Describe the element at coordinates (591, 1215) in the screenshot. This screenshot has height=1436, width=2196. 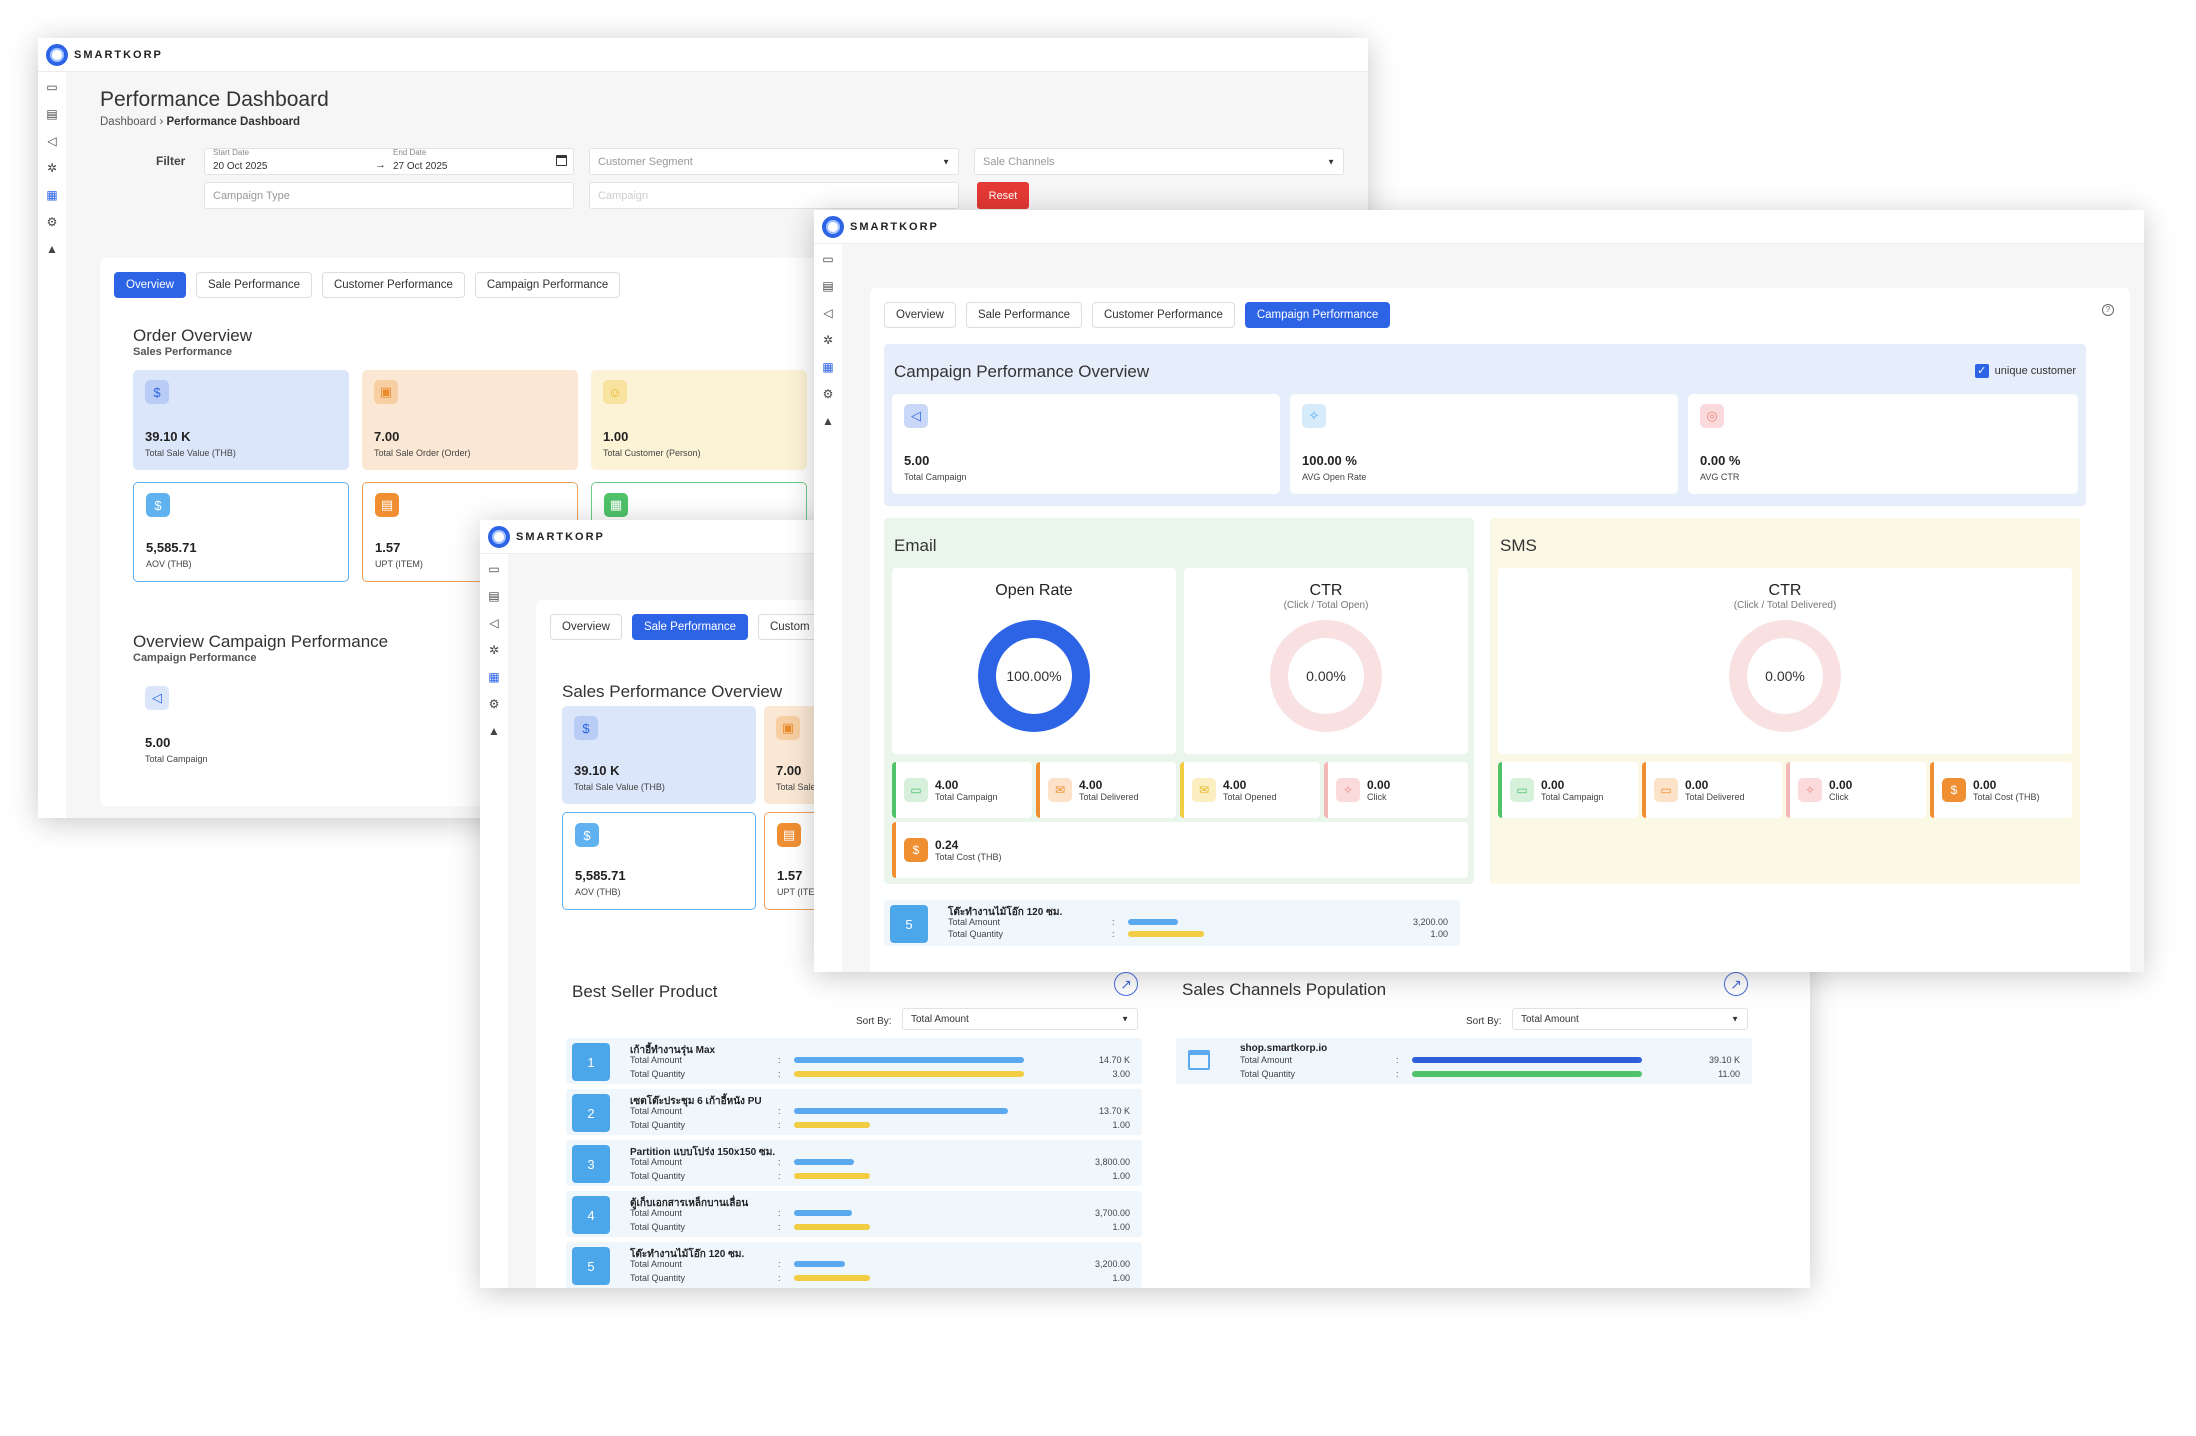
I see `rank-badge: 4` at that location.